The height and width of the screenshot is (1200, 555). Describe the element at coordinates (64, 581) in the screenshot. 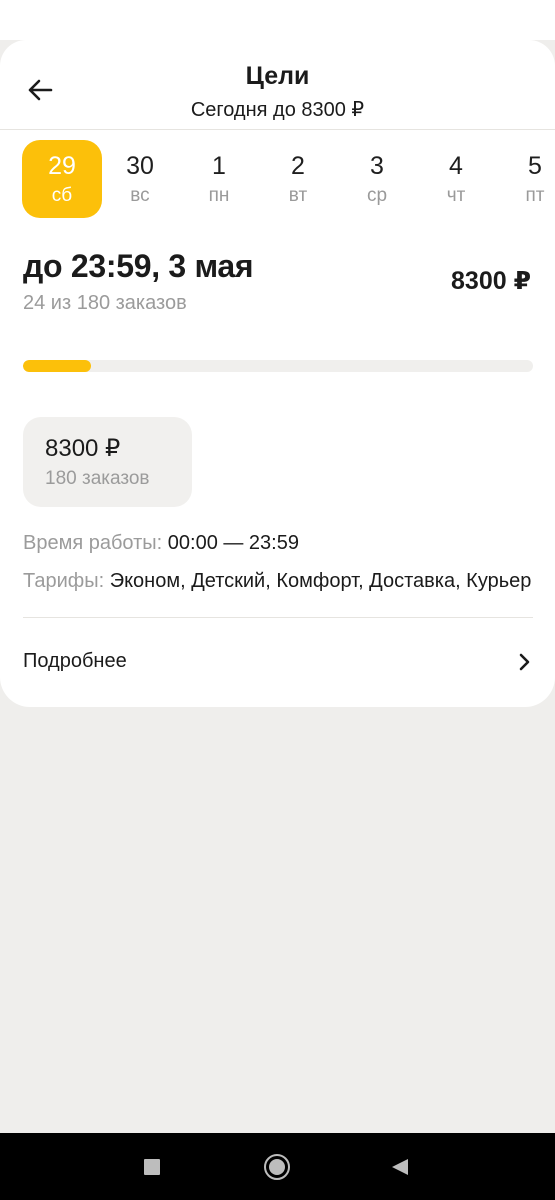

I see `tariffs-label: Тарифы:` at that location.